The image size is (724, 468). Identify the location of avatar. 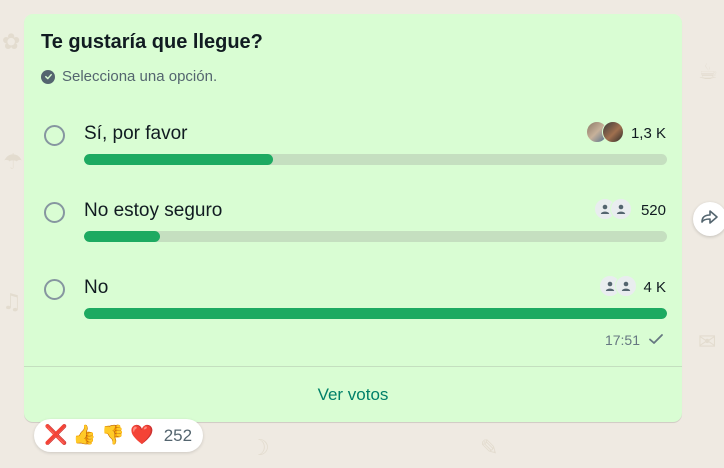
(613, 132).